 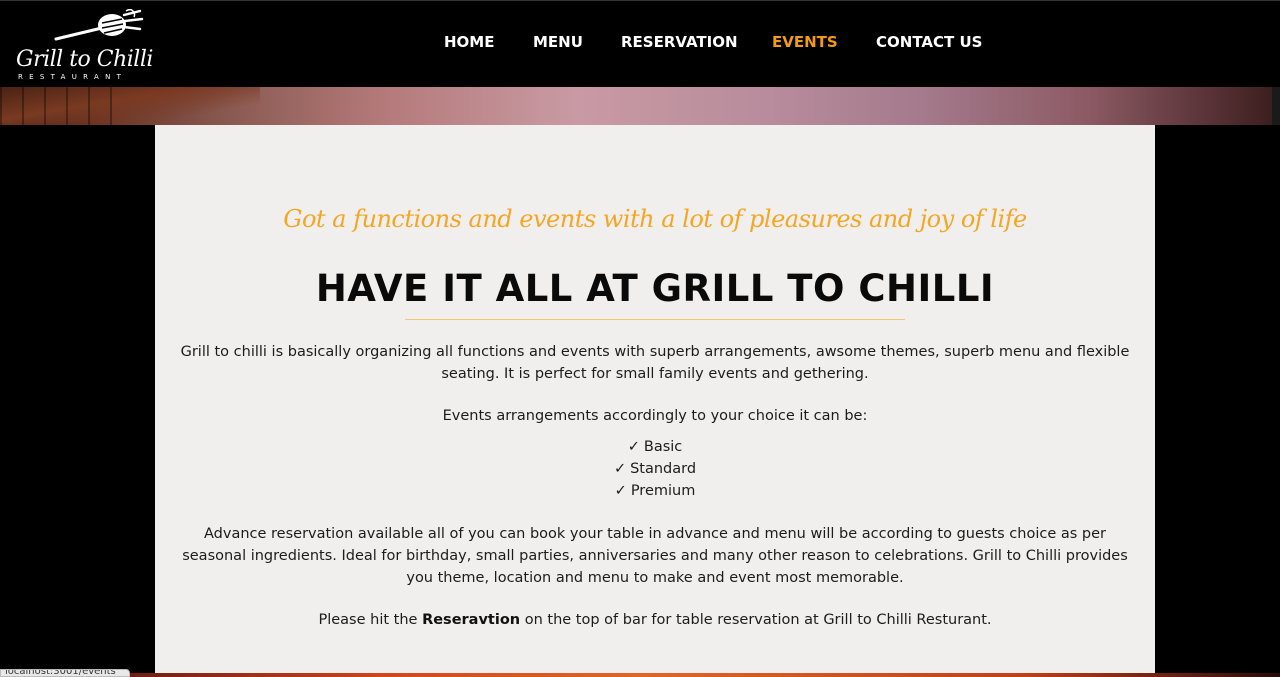 I want to click on nav-events: EVENTS, so click(x=805, y=42).